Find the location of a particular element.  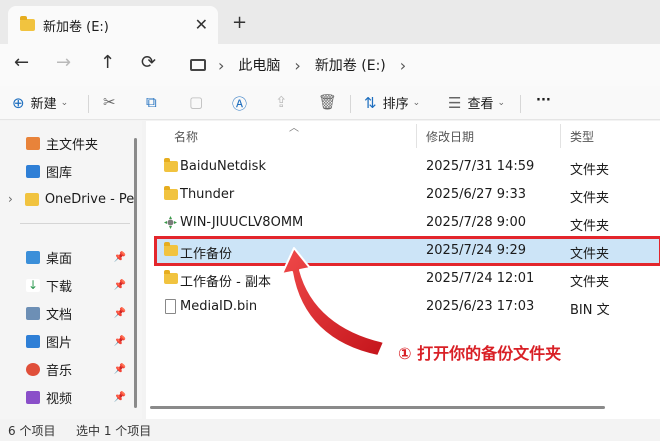

horizontal-scrollbar is located at coordinates (377, 407).